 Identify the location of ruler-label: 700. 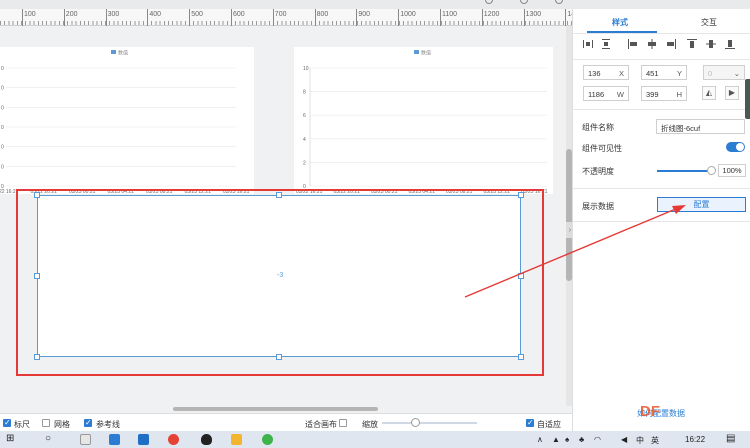
(280, 14).